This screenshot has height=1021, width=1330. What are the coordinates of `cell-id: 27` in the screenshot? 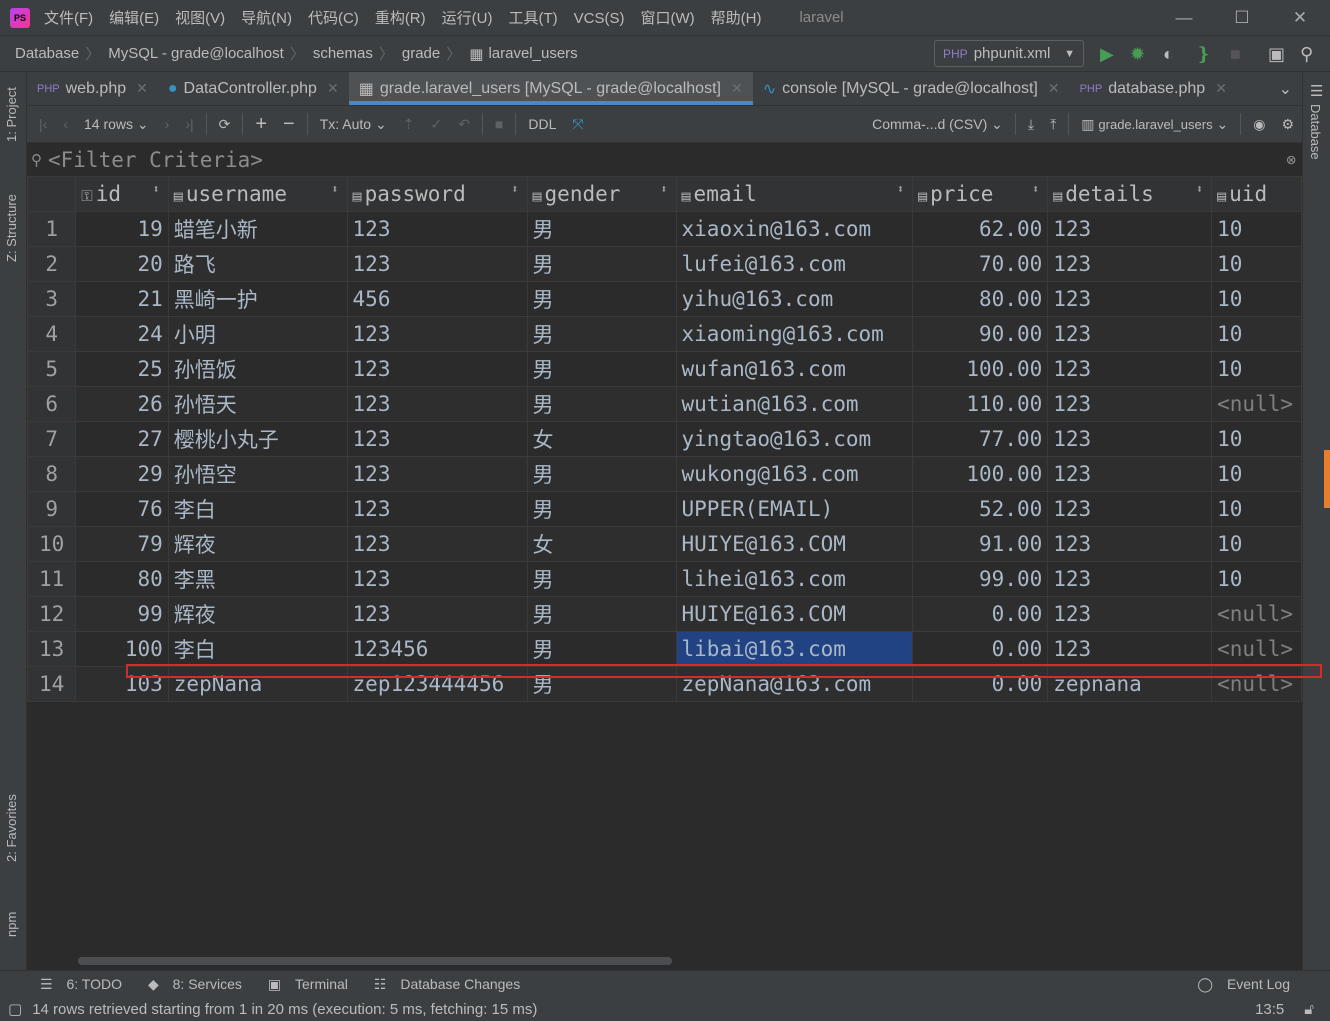 It's located at (122, 439).